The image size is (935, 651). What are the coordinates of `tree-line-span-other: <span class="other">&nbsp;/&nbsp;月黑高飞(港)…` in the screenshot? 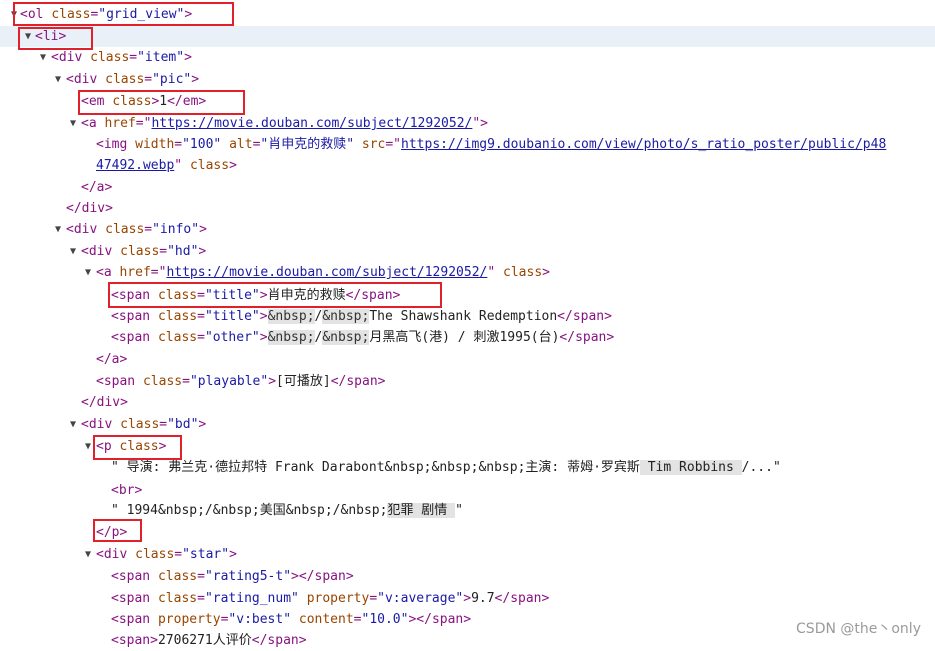 It's located at (467, 337).